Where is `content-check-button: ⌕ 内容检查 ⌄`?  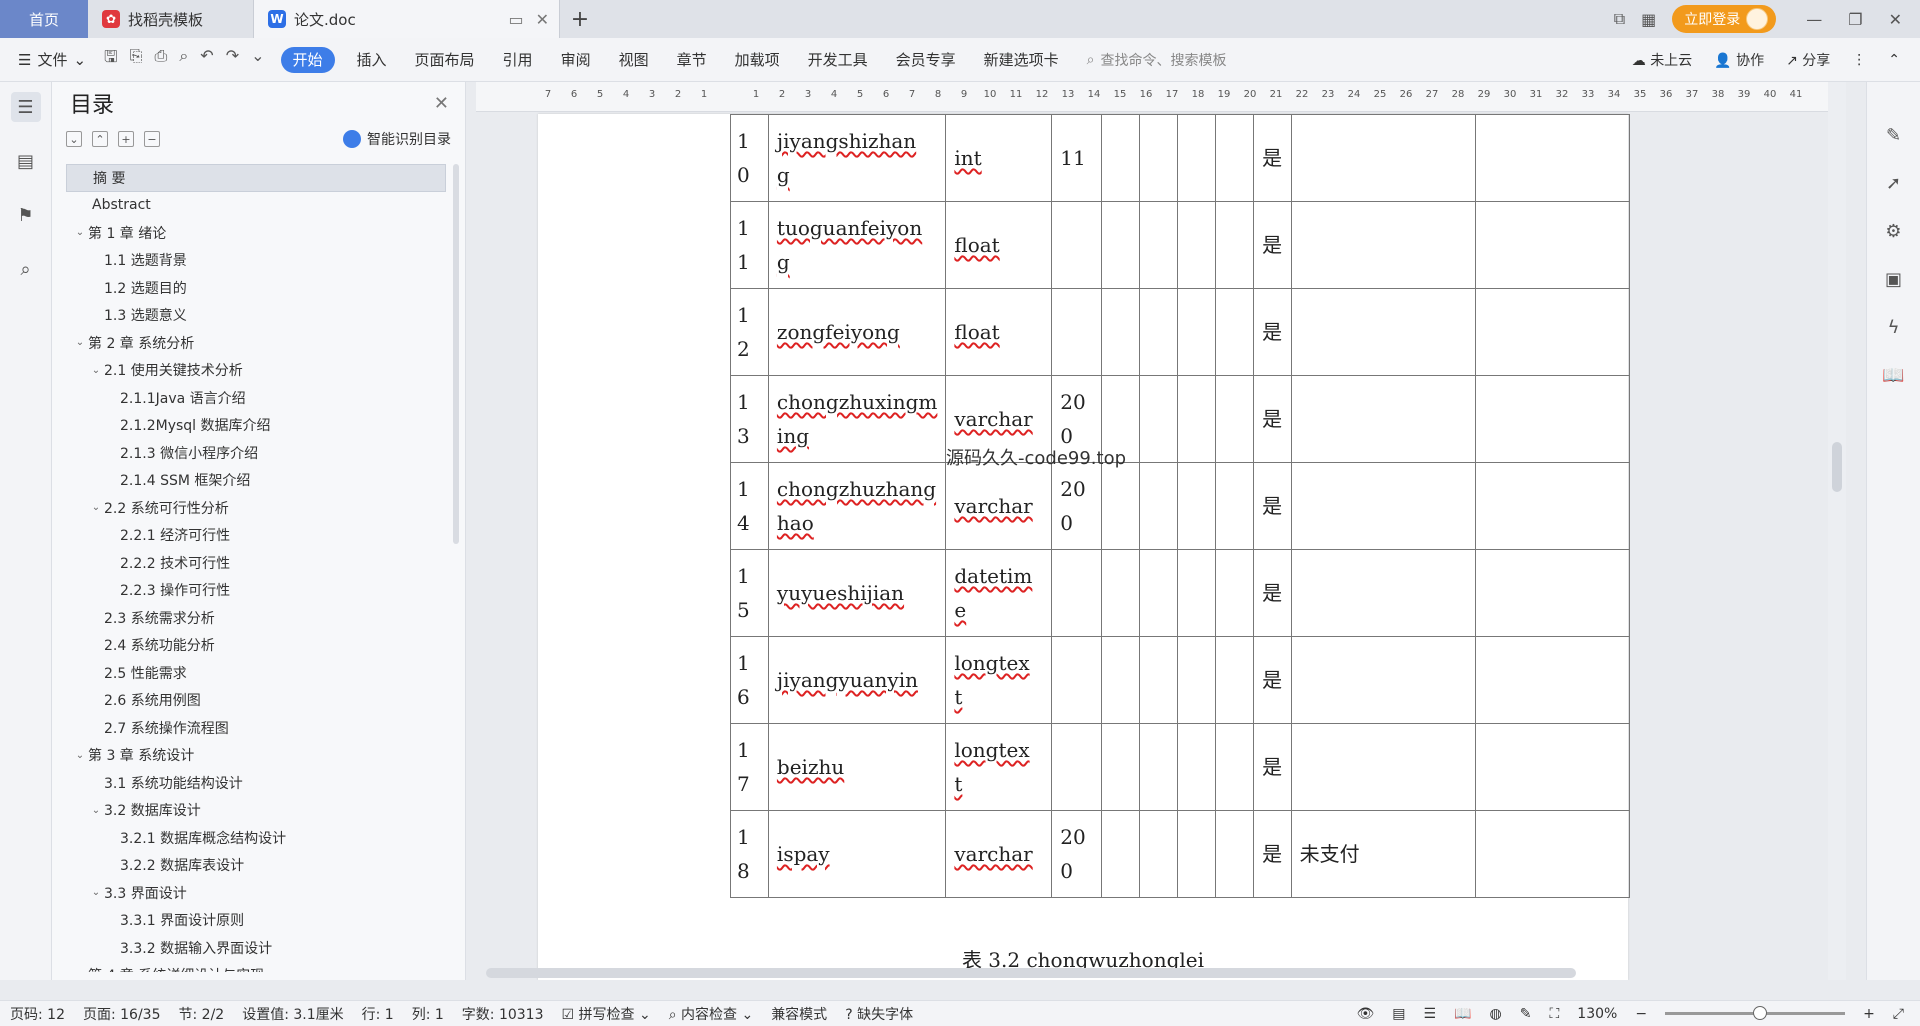 content-check-button: ⌕ 内容检查 ⌄ is located at coordinates (711, 1014).